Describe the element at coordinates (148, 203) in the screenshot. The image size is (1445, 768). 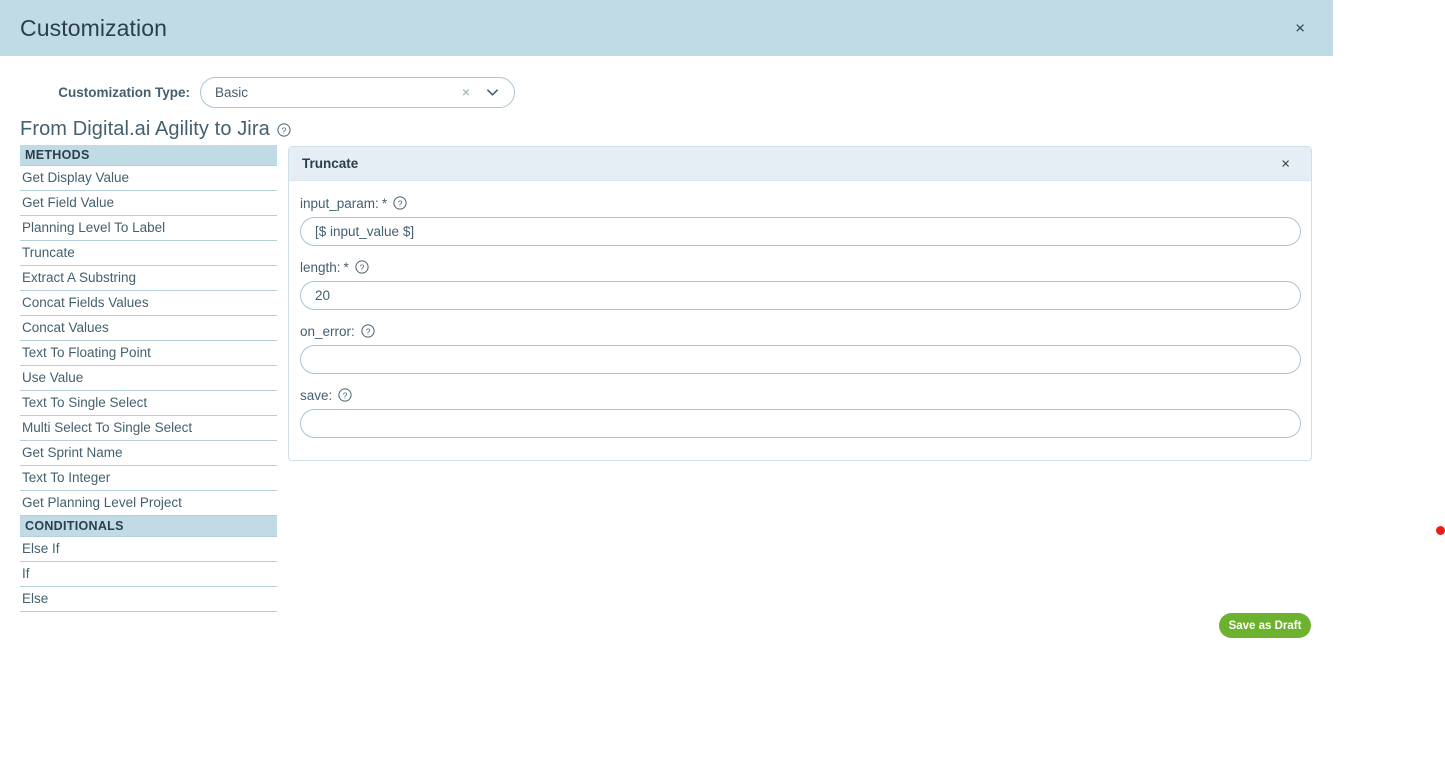
I see `list-item: Get Field Value` at that location.